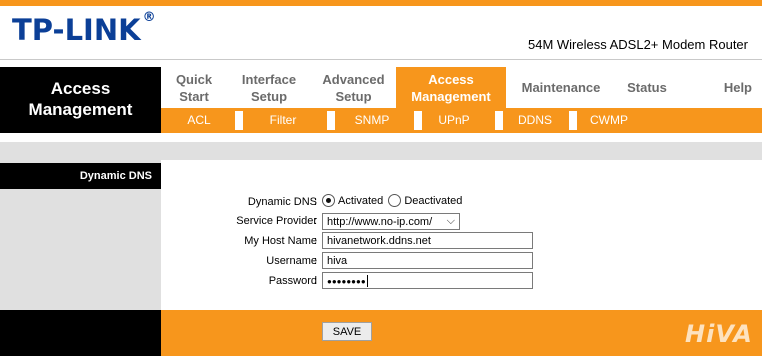  I want to click on top-accent-line, so click(381, 3).